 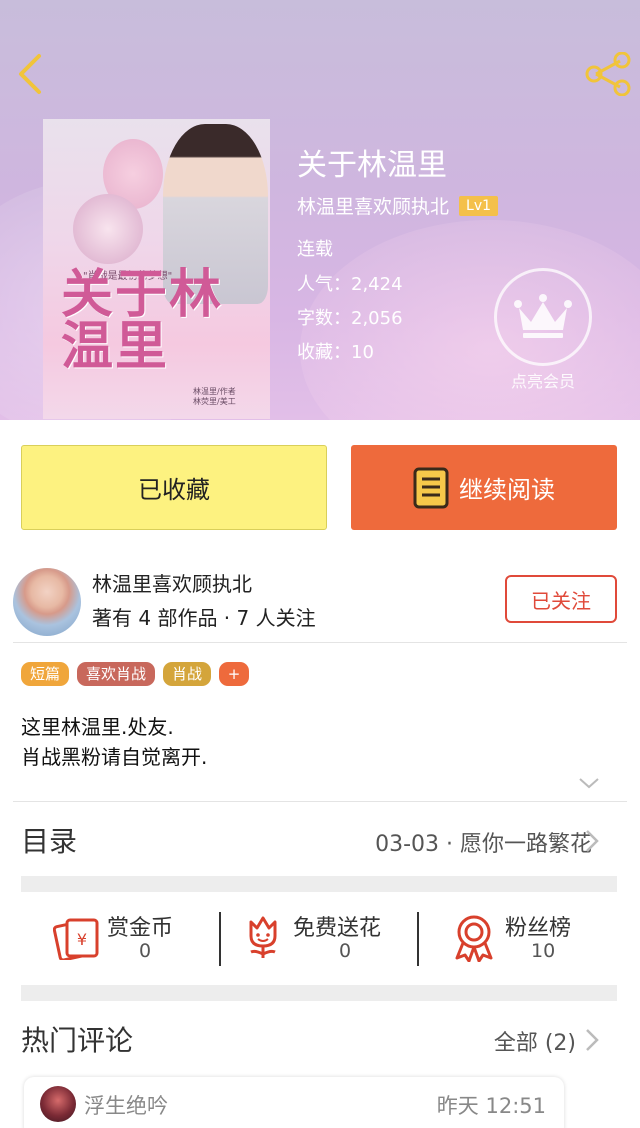 What do you see at coordinates (108, 229) in the screenshot?
I see `cover-figure` at bounding box center [108, 229].